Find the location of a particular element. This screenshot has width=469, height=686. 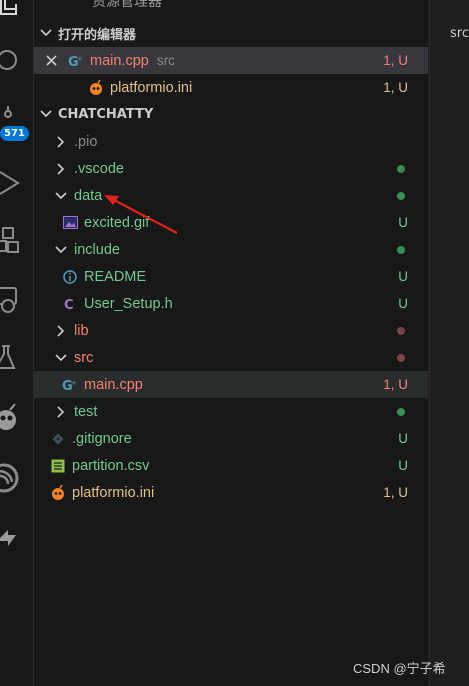

editor-breadcrumb: src is located at coordinates (459, 33).